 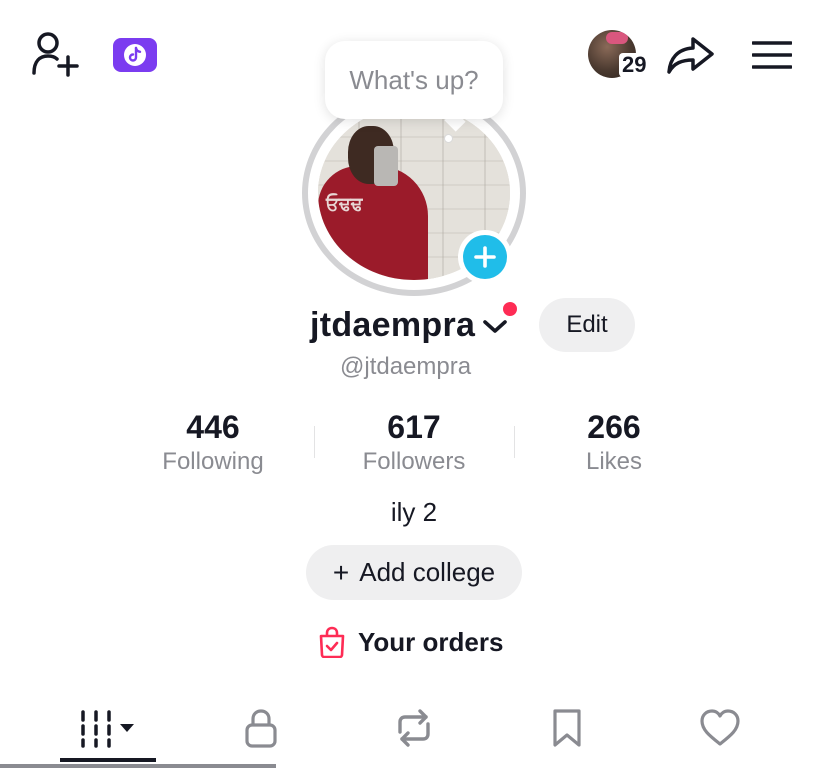 I want to click on tab-favorites, so click(x=567, y=728).